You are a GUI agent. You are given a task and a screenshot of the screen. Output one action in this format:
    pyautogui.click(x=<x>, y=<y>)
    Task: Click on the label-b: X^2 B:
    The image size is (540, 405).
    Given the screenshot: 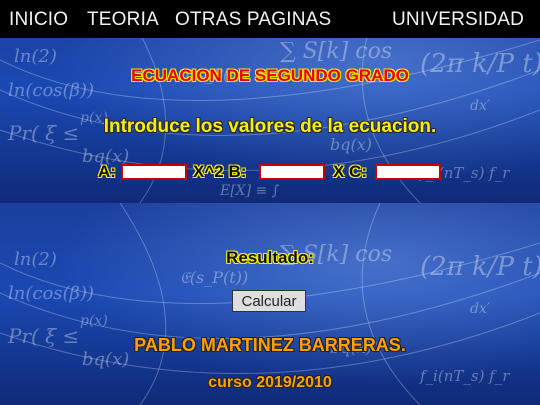 What is the action you would take?
    pyautogui.click(x=220, y=171)
    